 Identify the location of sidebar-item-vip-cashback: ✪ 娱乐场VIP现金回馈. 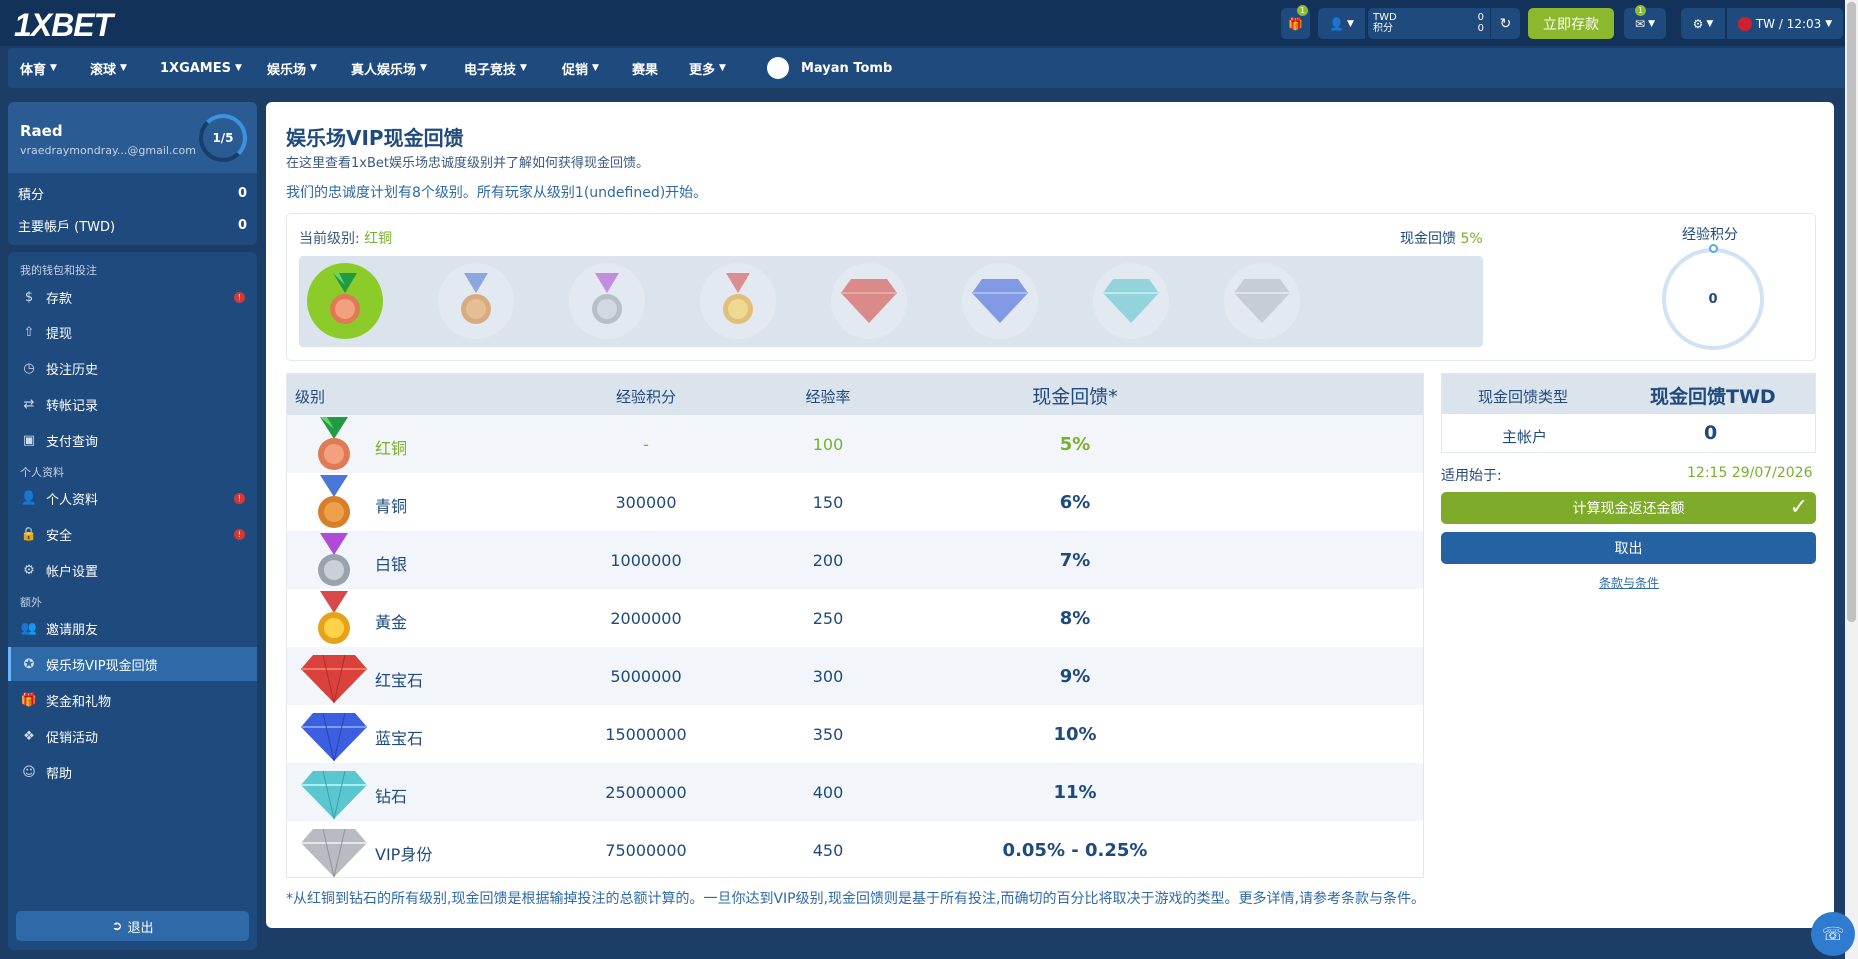
(132, 664).